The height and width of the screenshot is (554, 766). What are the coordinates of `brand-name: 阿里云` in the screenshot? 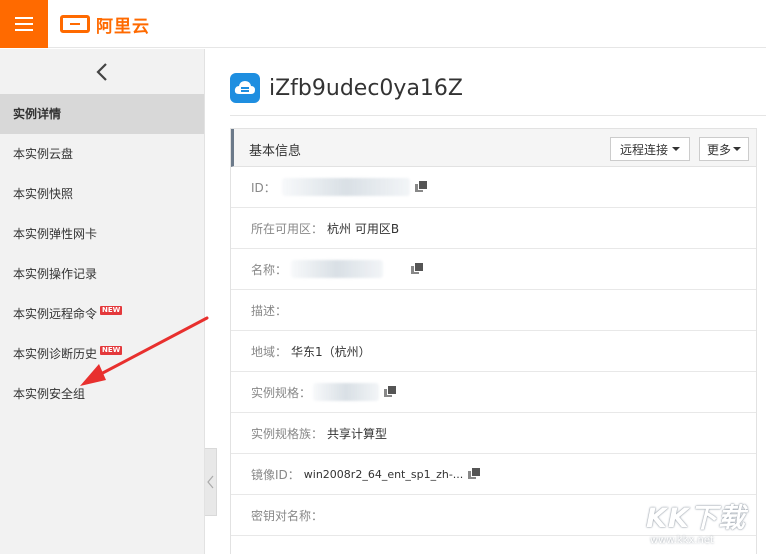 It's located at (123, 26).